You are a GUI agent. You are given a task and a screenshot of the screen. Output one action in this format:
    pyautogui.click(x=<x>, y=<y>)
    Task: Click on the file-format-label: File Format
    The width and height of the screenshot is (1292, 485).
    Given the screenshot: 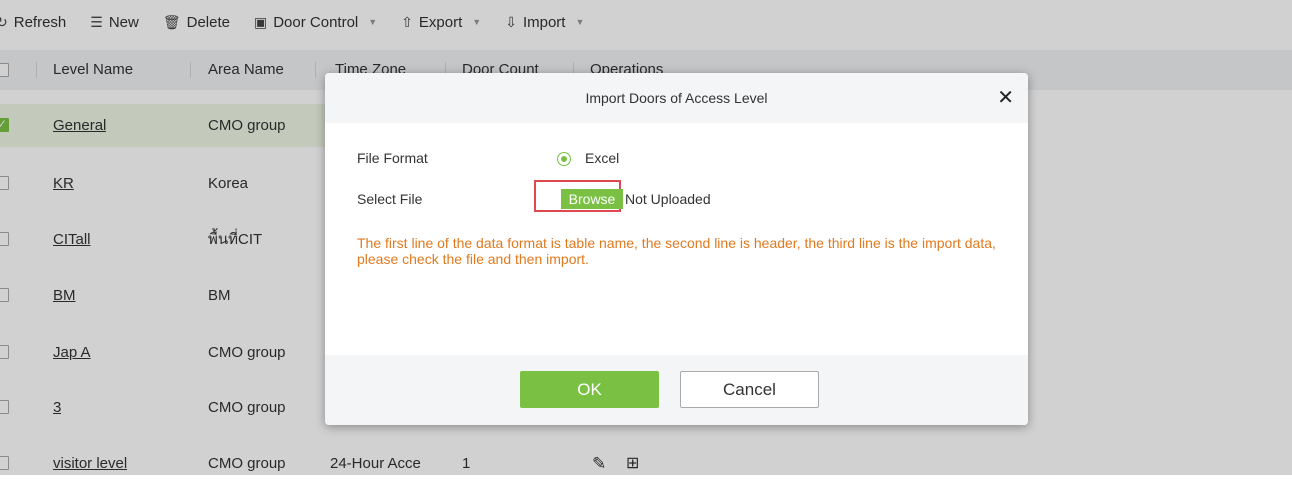 What is the action you would take?
    pyautogui.click(x=392, y=158)
    